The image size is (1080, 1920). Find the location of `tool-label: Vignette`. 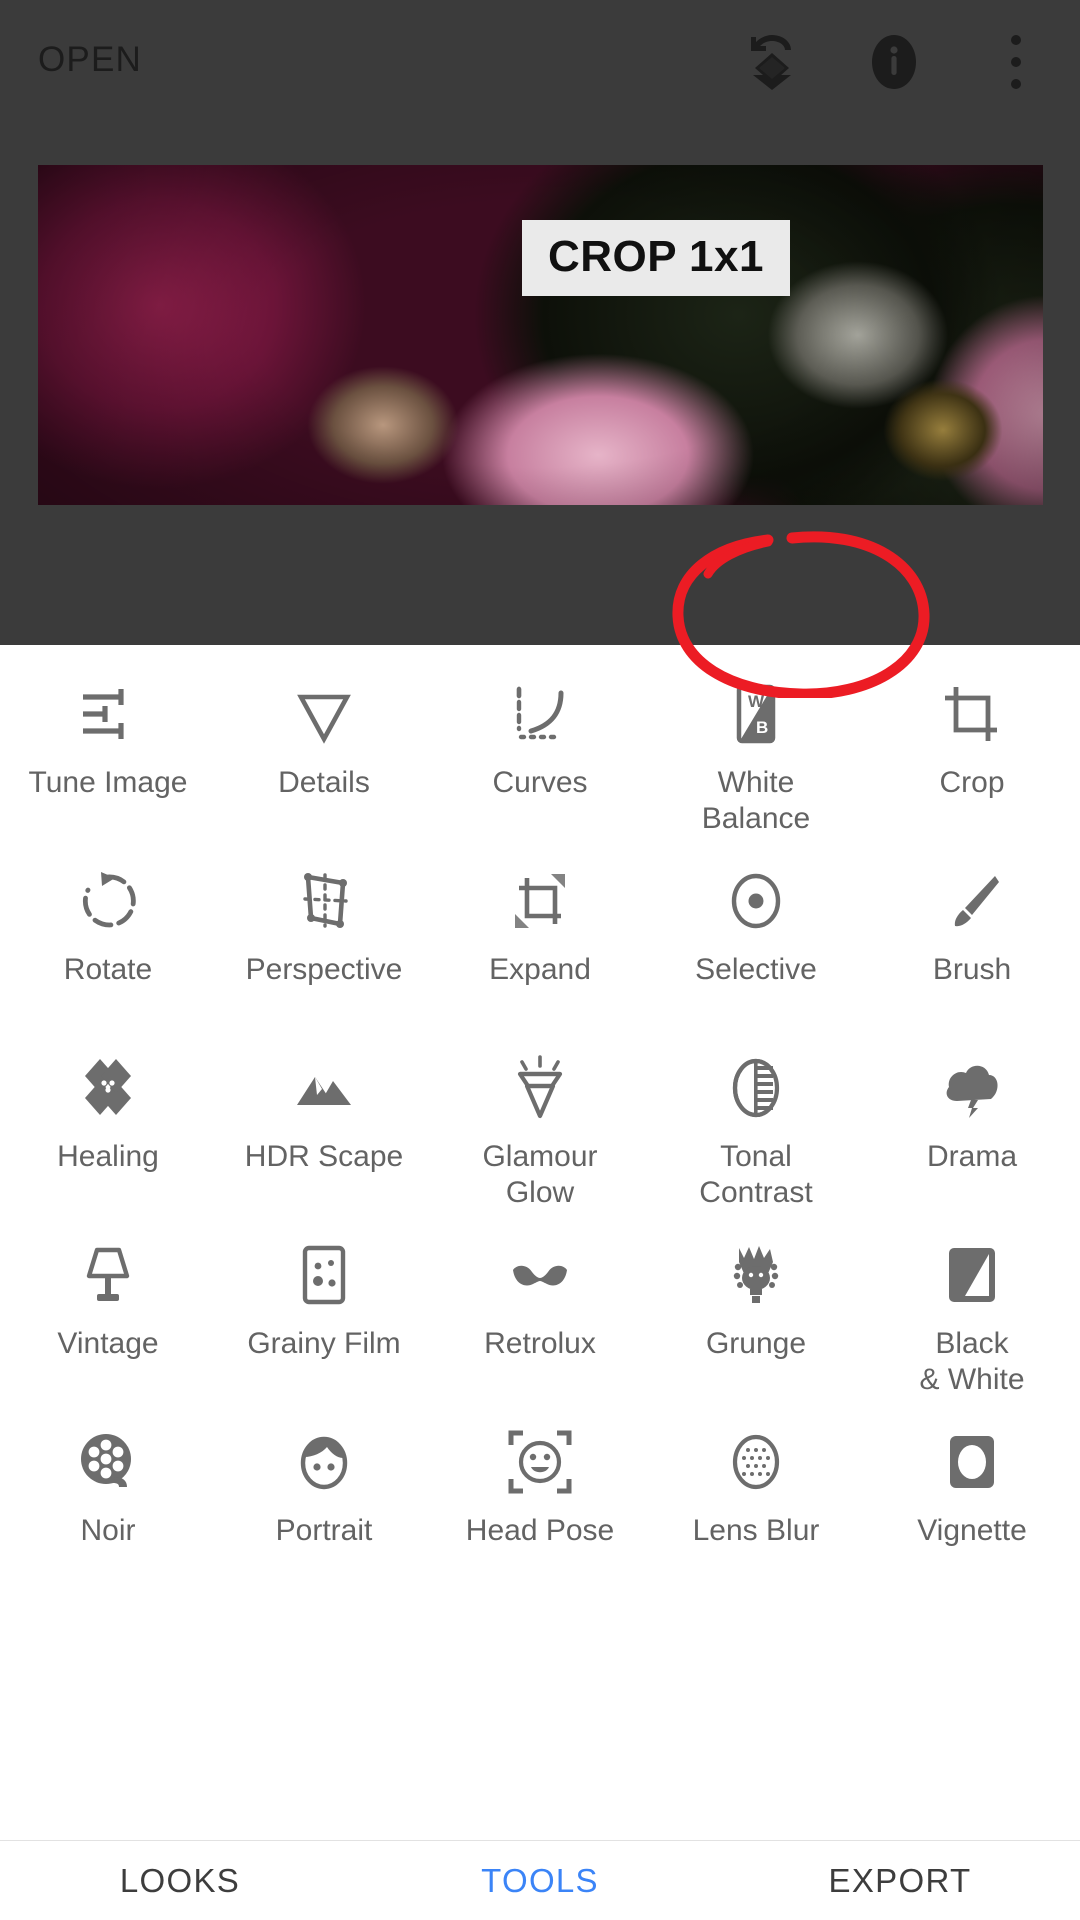

tool-label: Vignette is located at coordinates (972, 1530).